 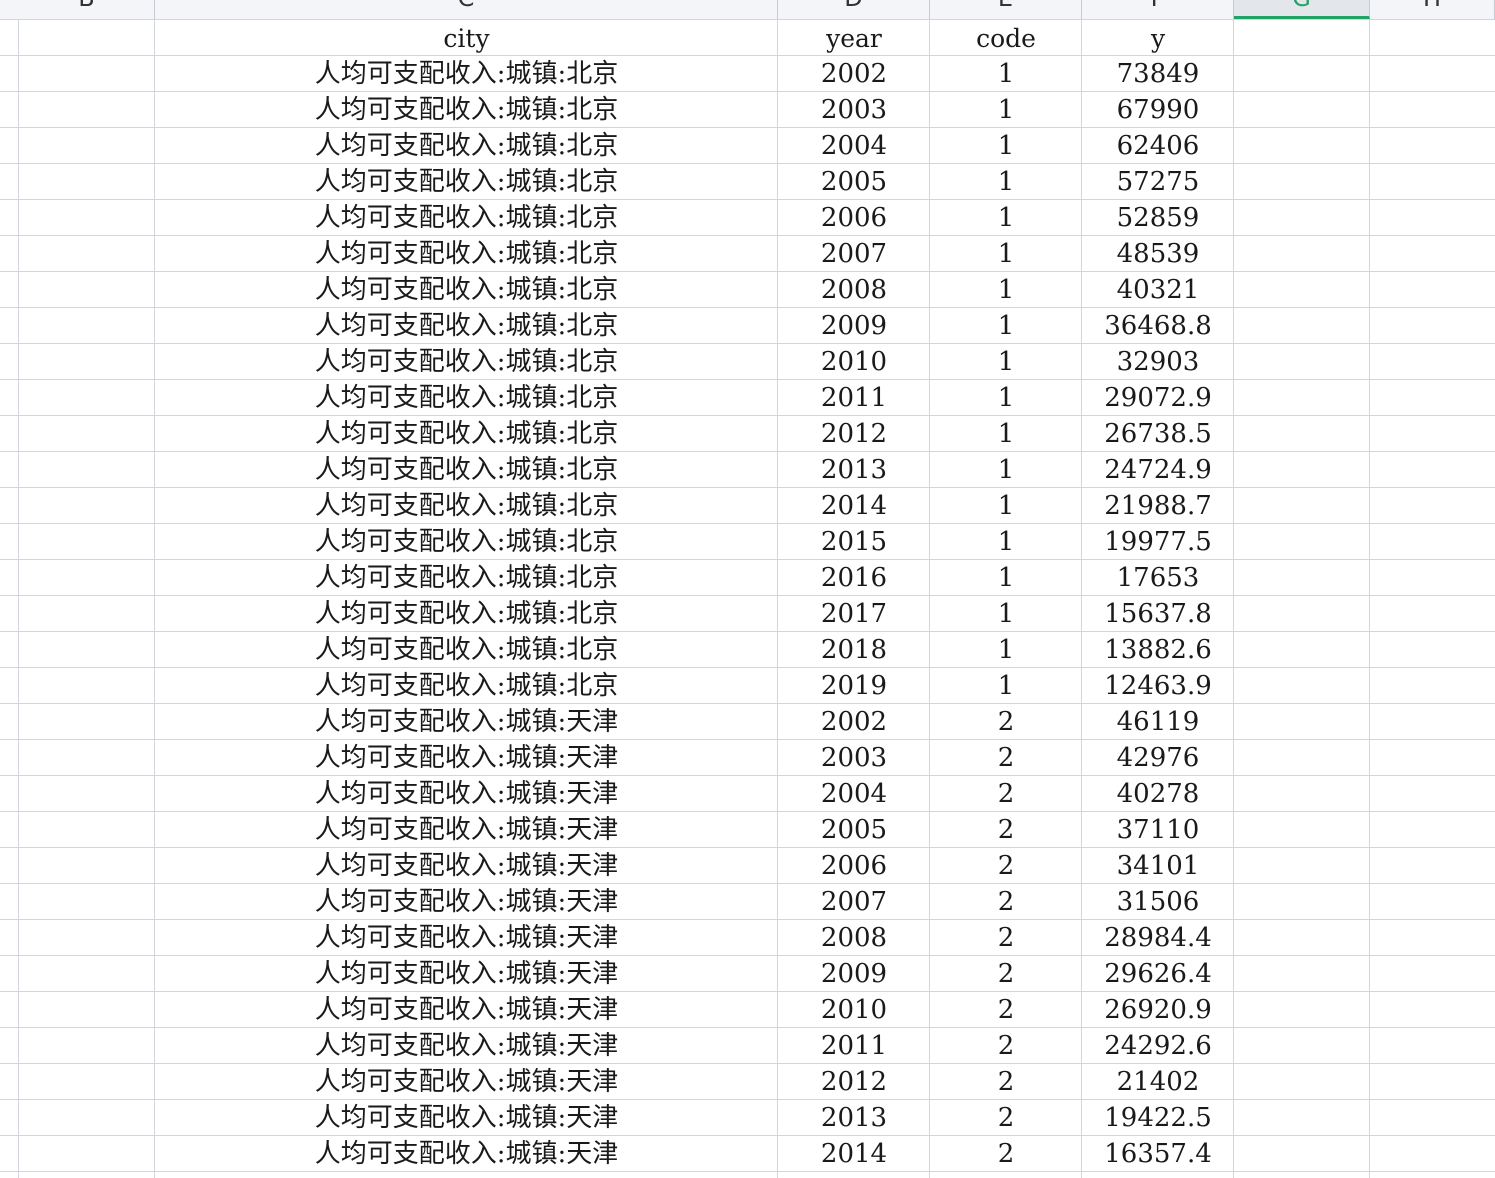 What do you see at coordinates (1158, 937) in the screenshot?
I see `cell-y: 28984.4` at bounding box center [1158, 937].